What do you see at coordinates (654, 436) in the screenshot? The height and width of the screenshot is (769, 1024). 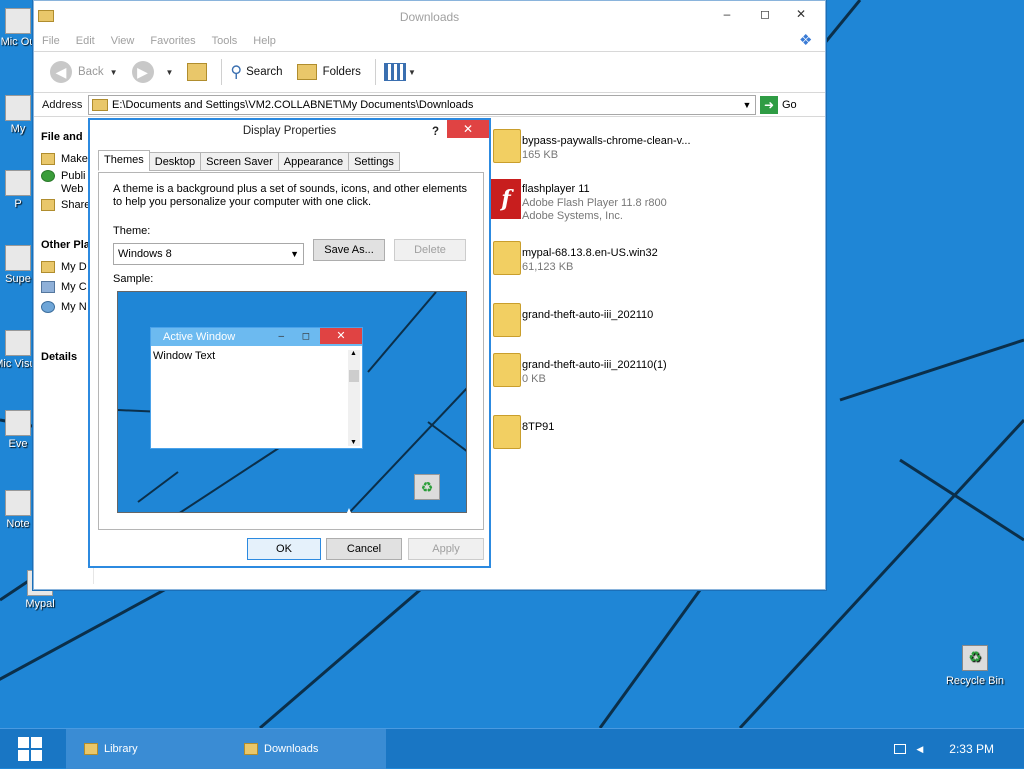 I see `list-item: 8TP91` at bounding box center [654, 436].